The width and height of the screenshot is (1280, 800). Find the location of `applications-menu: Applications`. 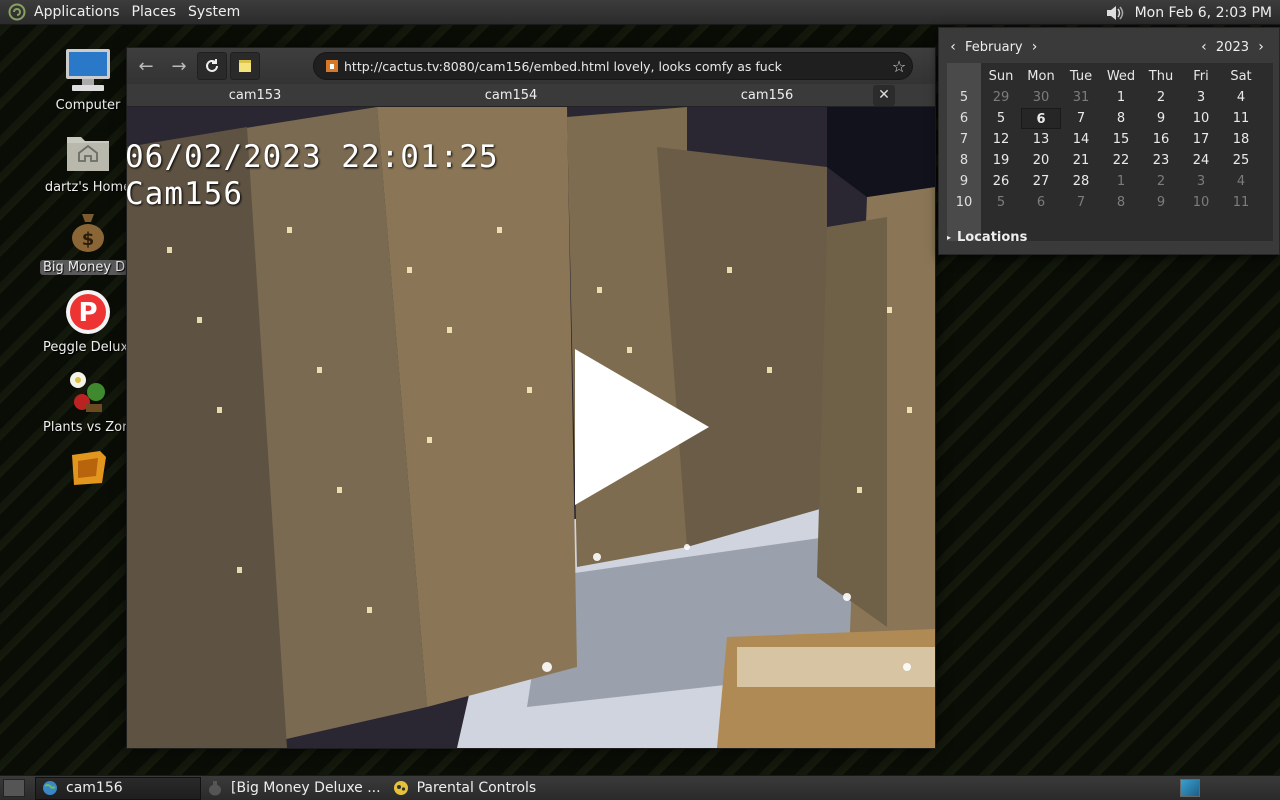

applications-menu: Applications is located at coordinates (77, 12).